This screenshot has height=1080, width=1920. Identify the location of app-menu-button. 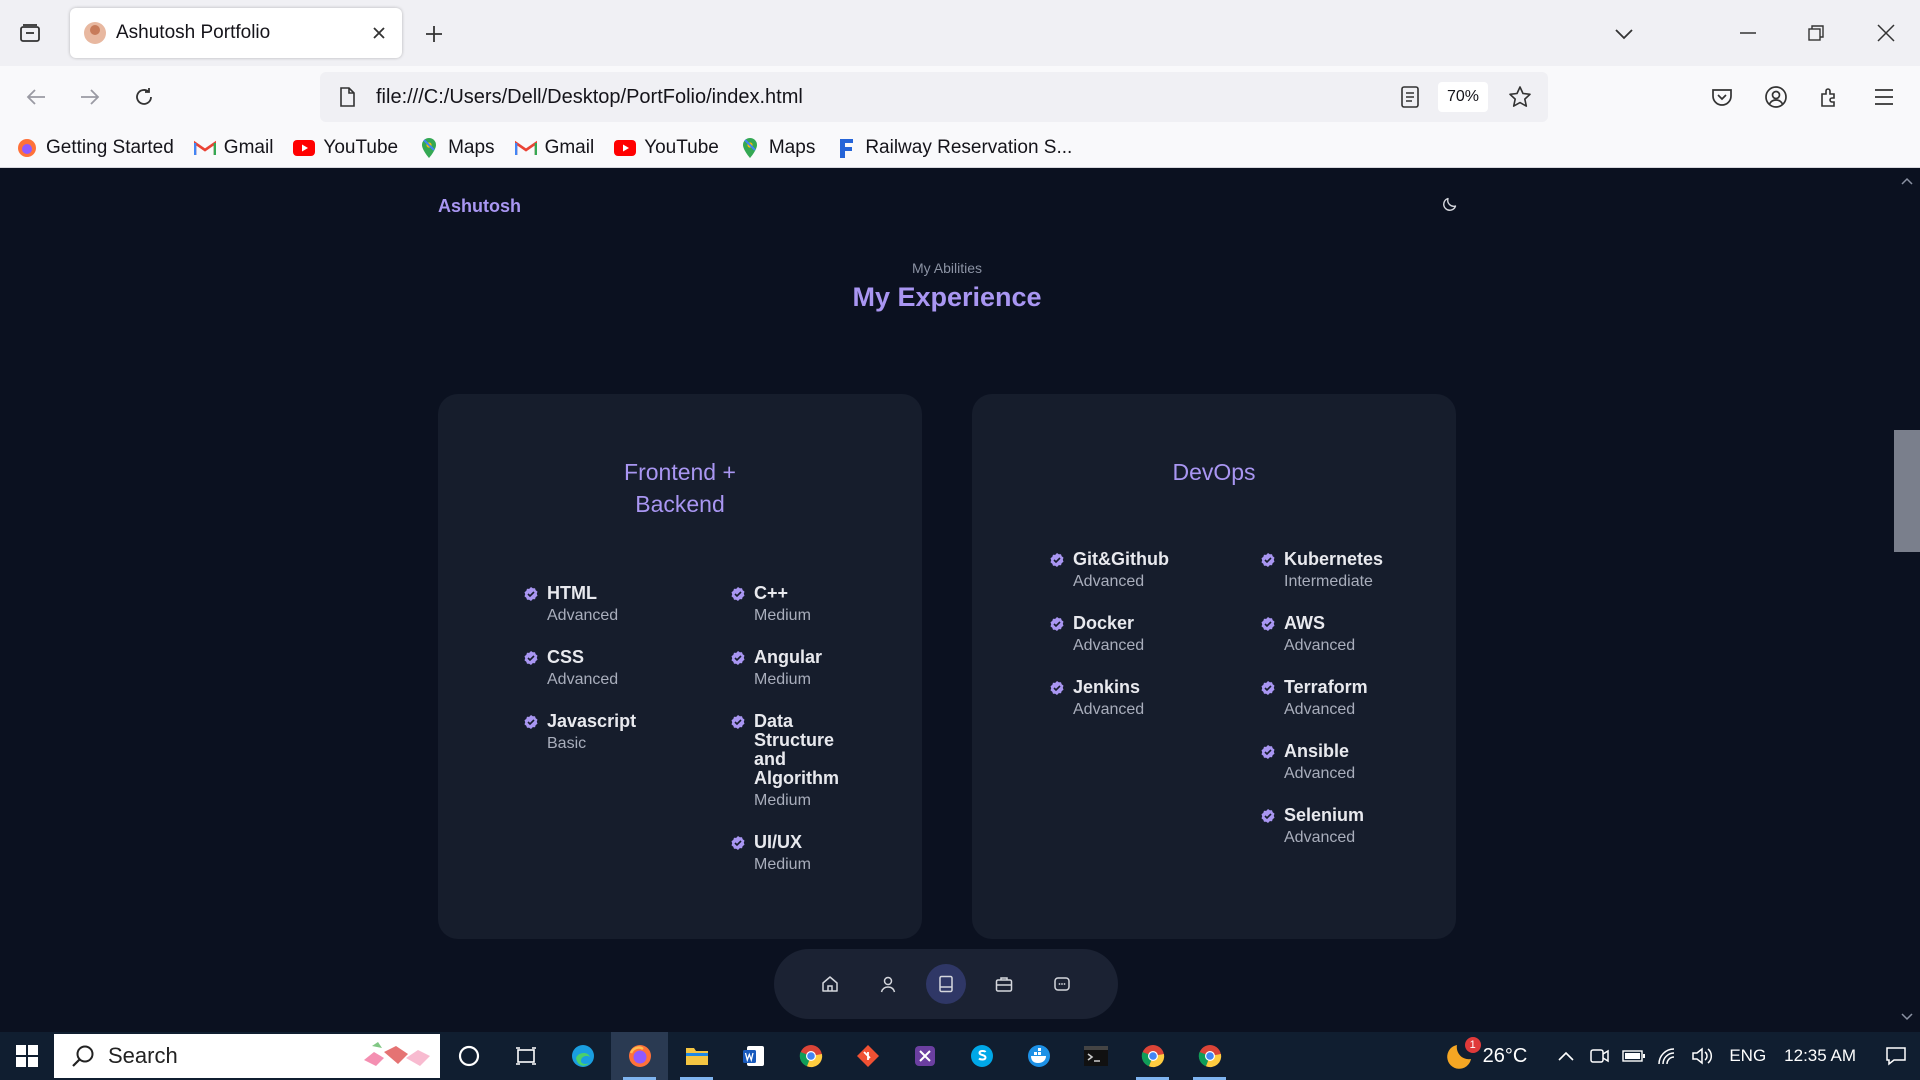
(1884, 97).